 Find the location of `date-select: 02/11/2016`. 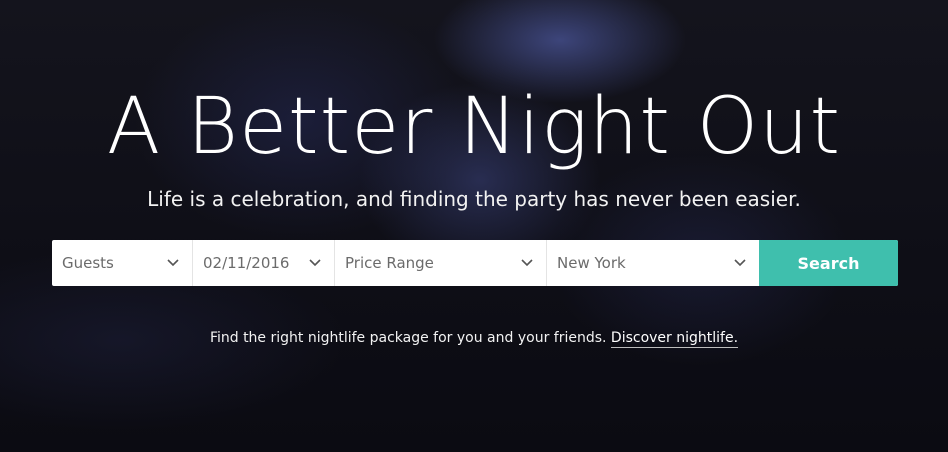

date-select: 02/11/2016 is located at coordinates (264, 263).